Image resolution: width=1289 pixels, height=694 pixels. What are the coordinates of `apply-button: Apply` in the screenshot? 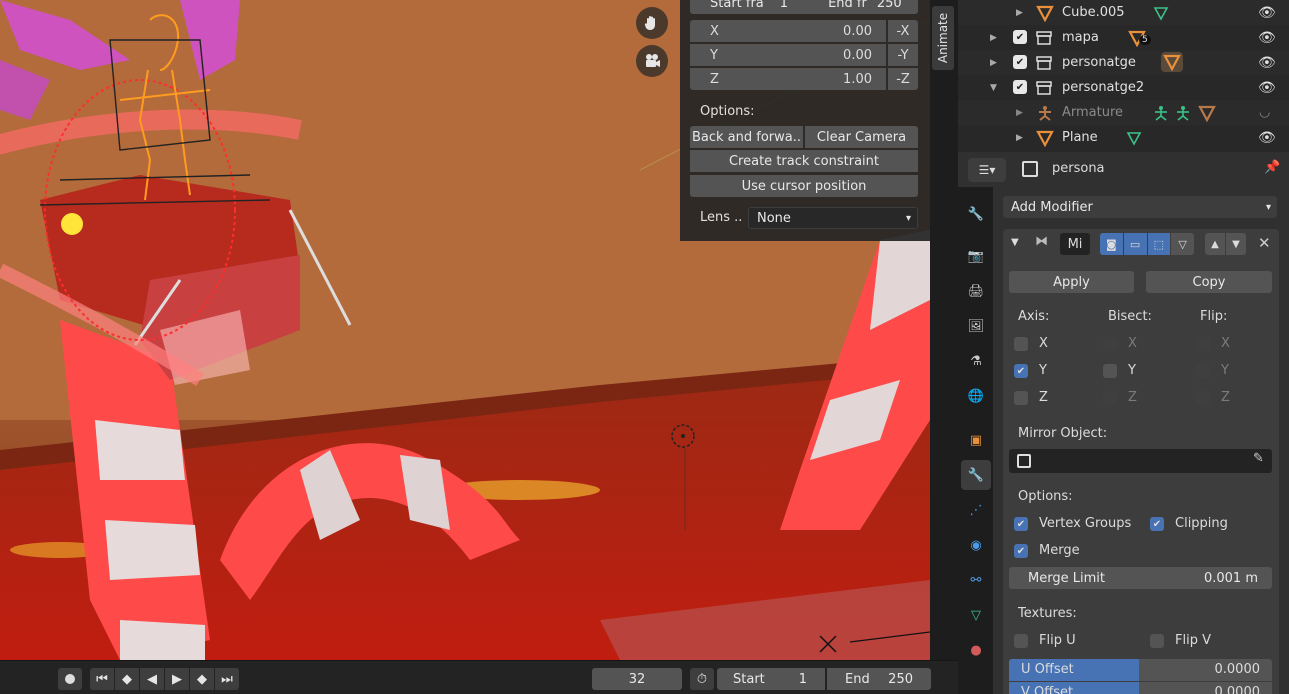 It's located at (1071, 282).